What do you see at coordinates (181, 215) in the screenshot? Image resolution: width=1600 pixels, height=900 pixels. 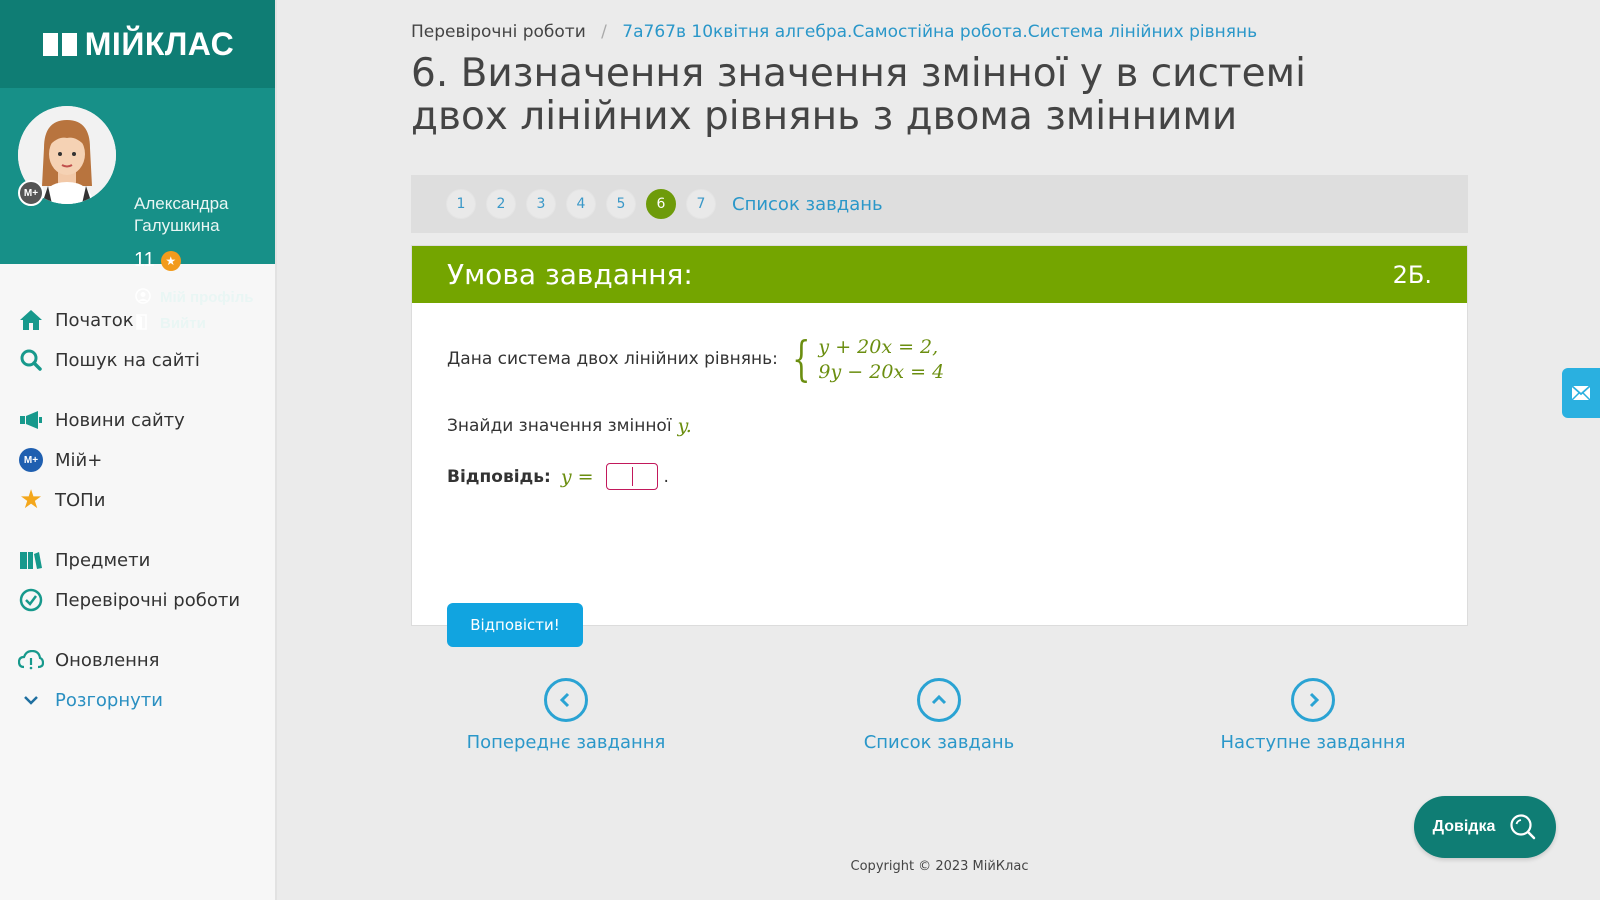 I see `profile-name: Александра Галушкина` at bounding box center [181, 215].